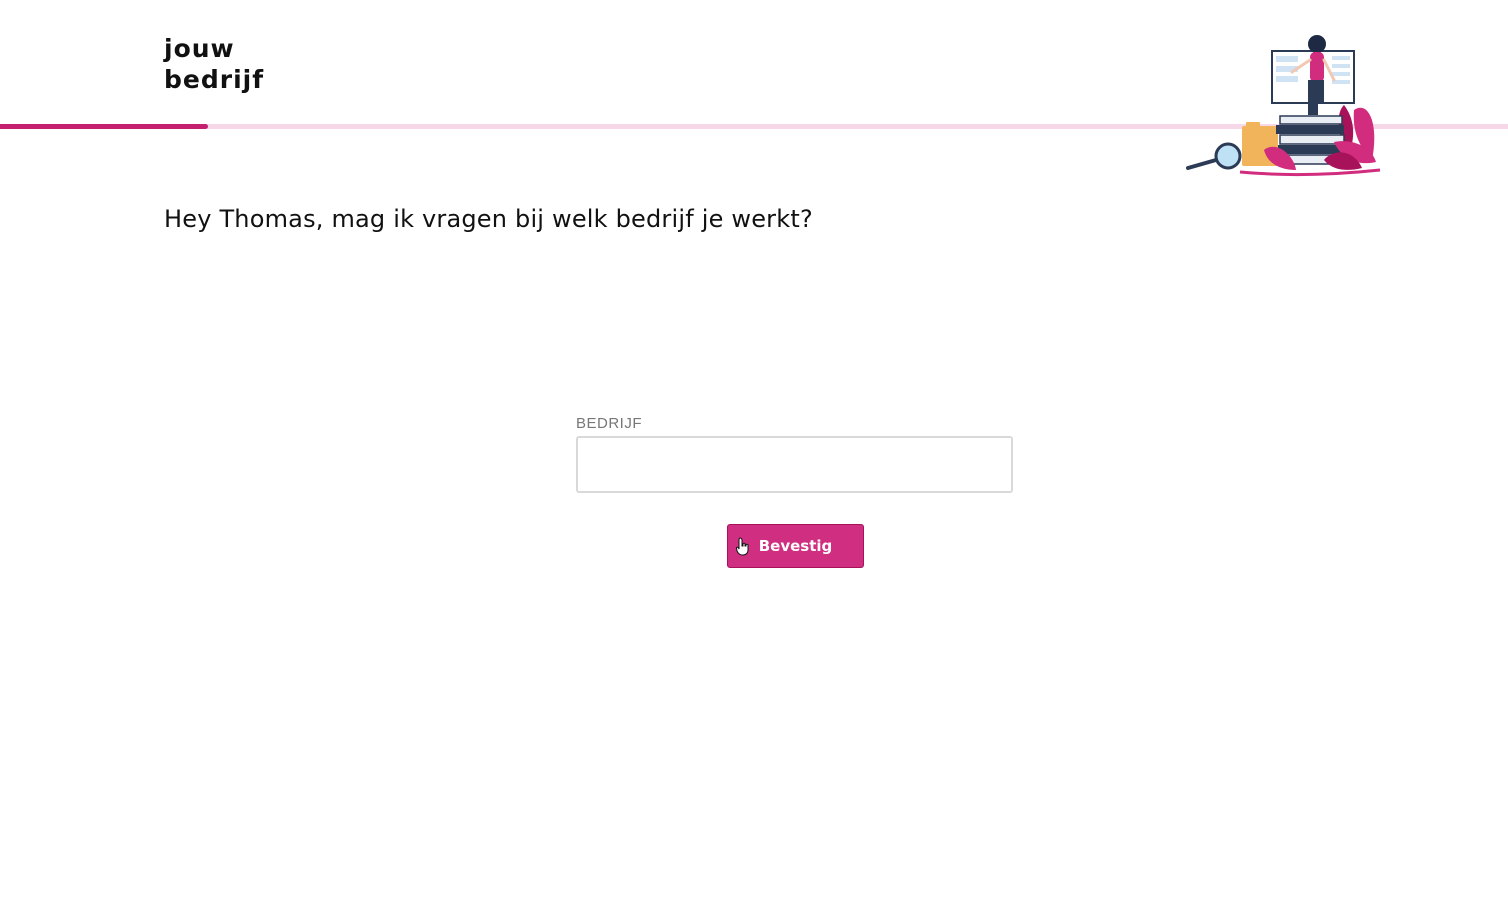 This screenshot has height=908, width=1508. What do you see at coordinates (199, 48) in the screenshot?
I see `logo-line-1: jouw` at bounding box center [199, 48].